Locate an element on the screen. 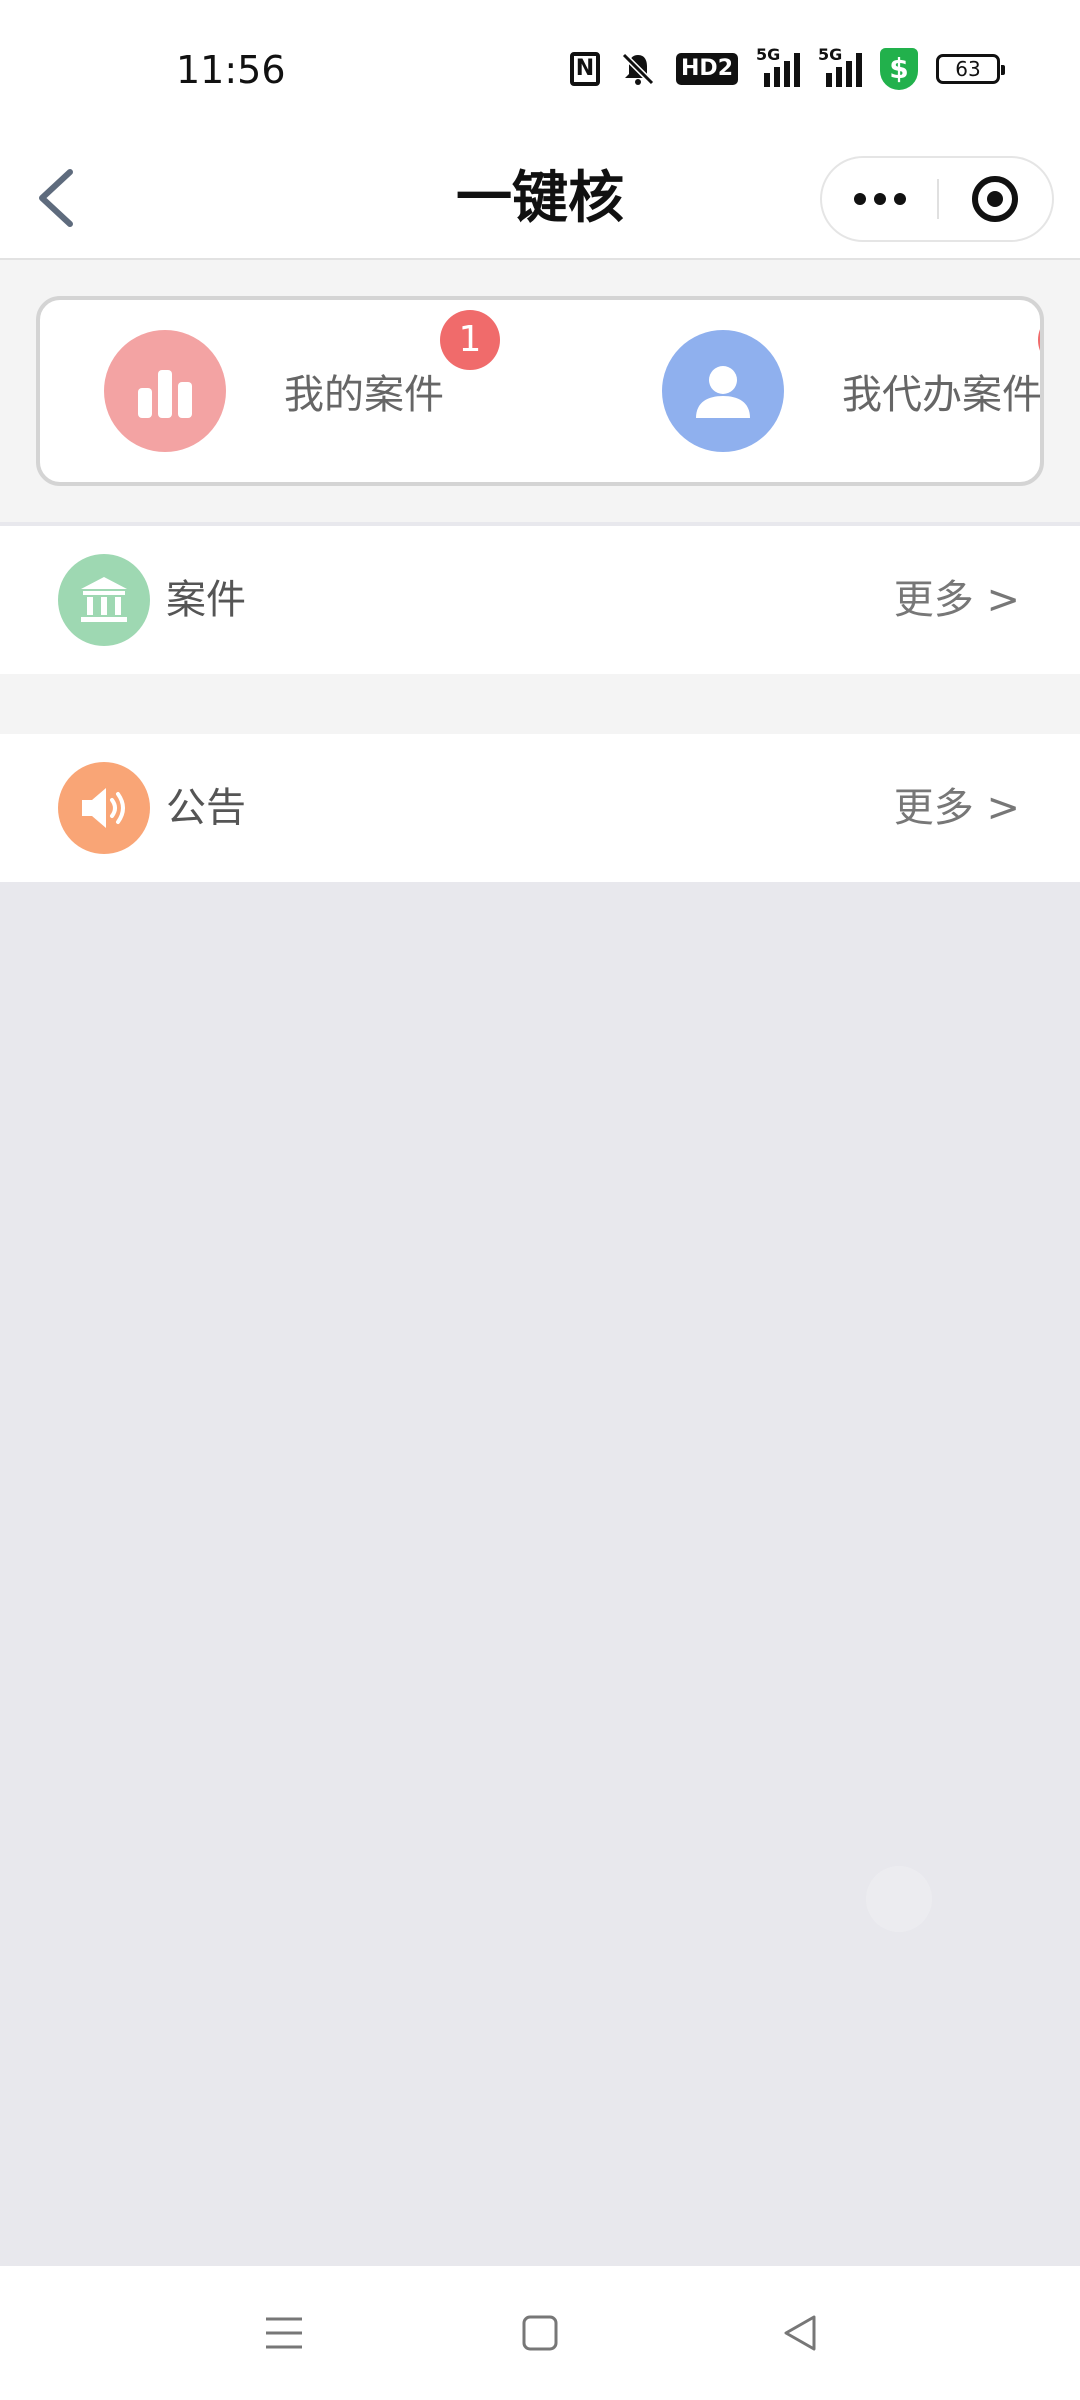 The width and height of the screenshot is (1080, 2400). notices-section-title: 公告 is located at coordinates (206, 808).